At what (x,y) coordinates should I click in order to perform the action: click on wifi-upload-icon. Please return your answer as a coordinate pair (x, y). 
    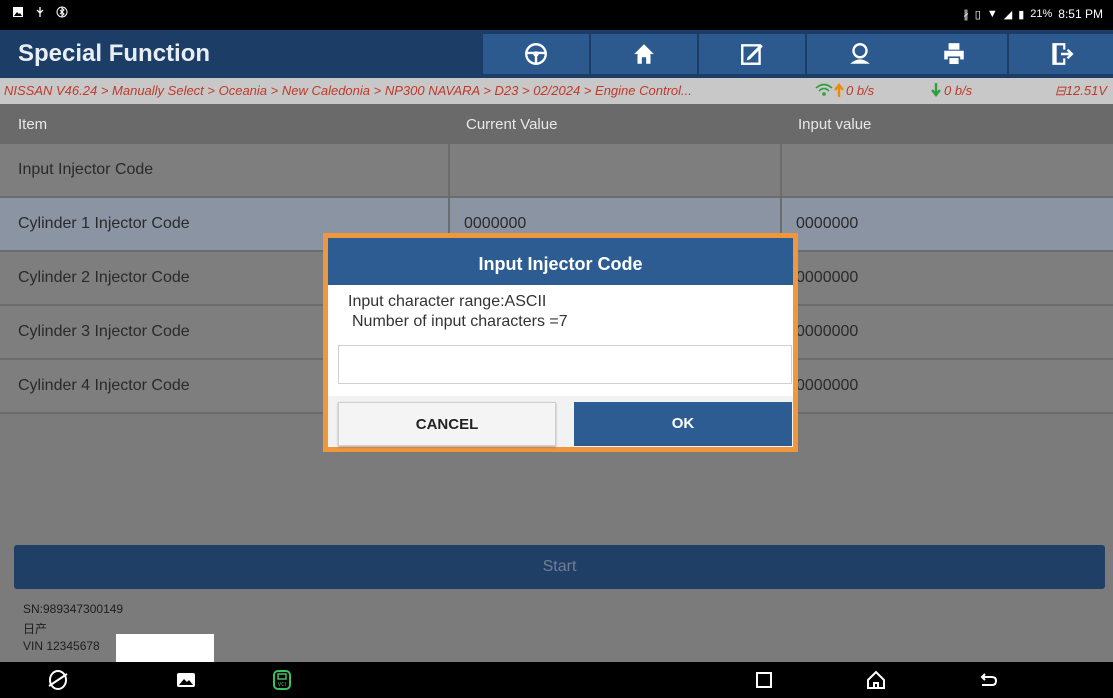
    Looking at the image, I should click on (829, 90).